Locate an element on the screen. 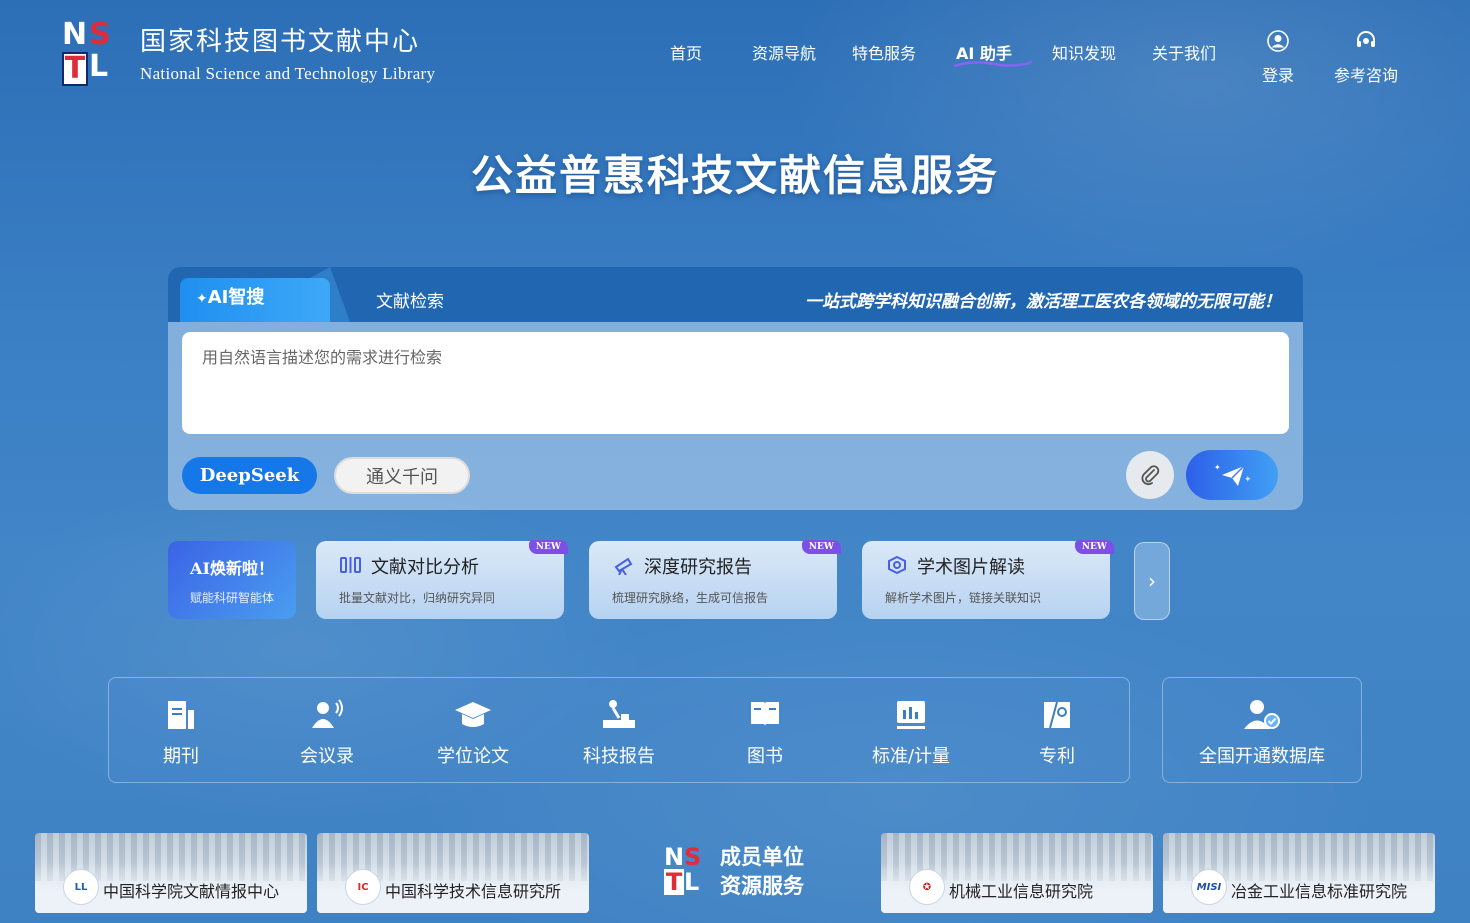 The width and height of the screenshot is (1470, 923). graduation-cap-icon is located at coordinates (473, 714).